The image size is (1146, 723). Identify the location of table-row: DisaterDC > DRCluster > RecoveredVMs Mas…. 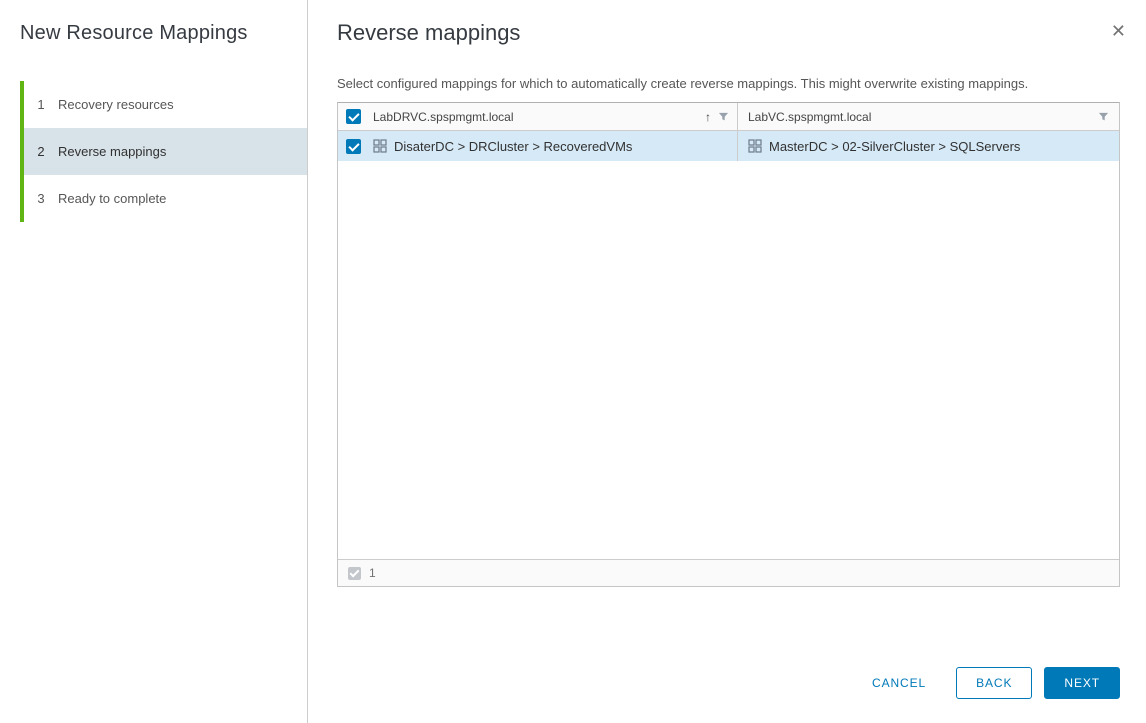
(728, 146).